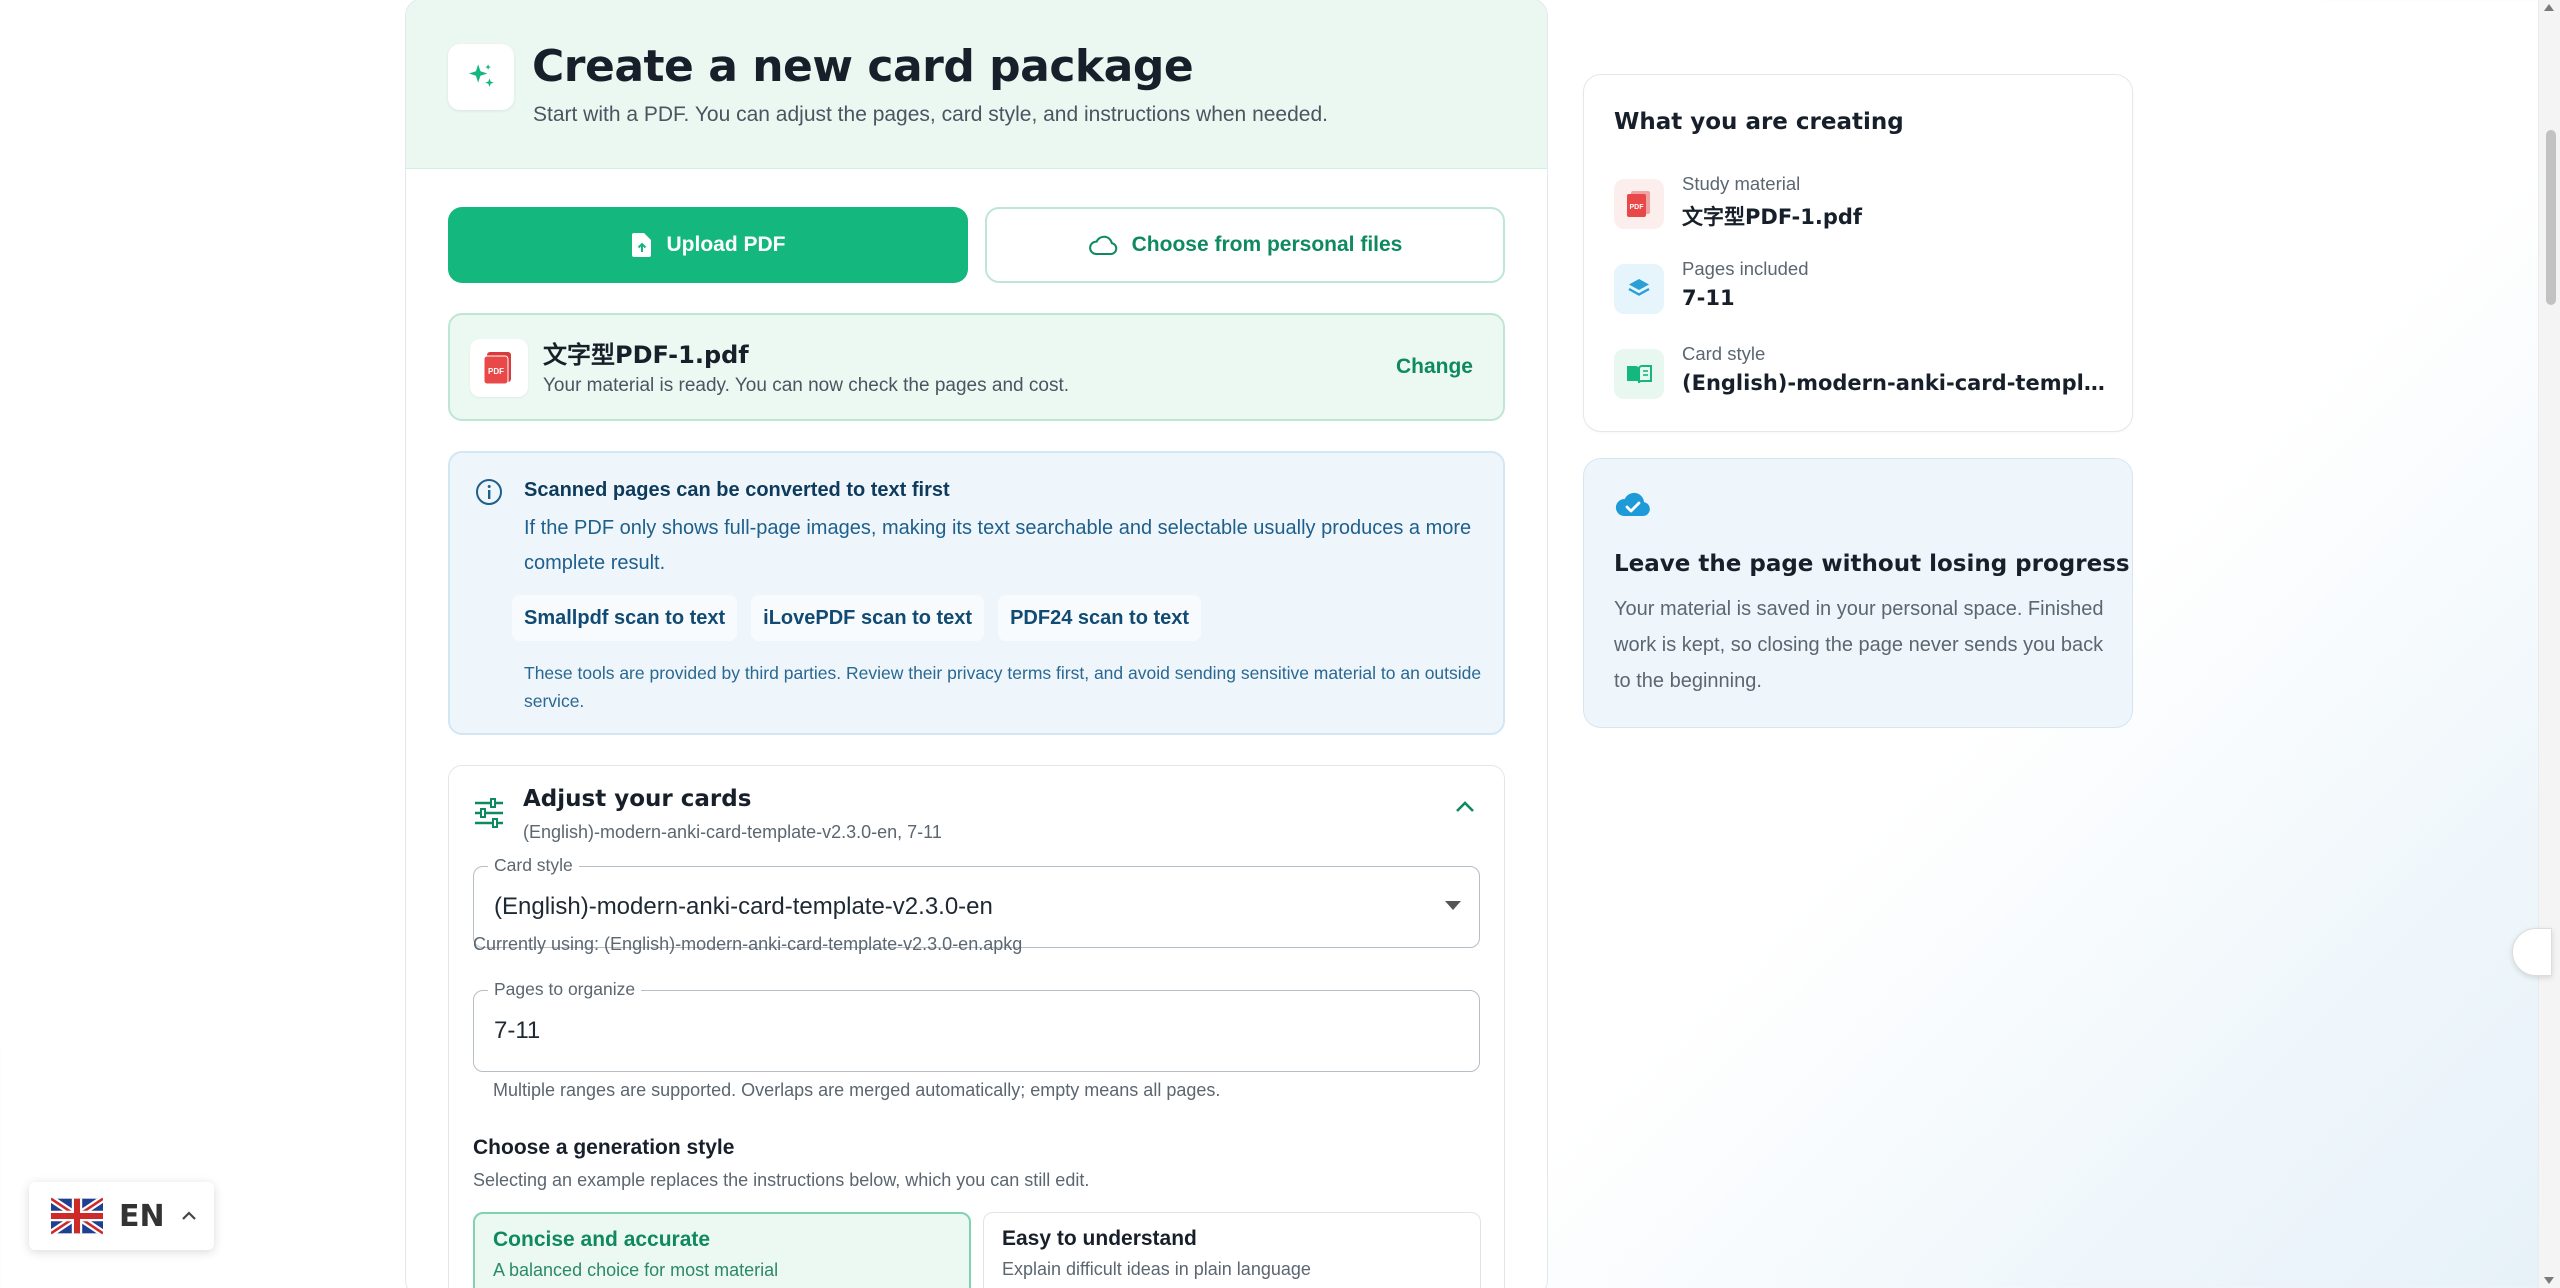 This screenshot has width=2560, height=1288. What do you see at coordinates (625, 618) in the screenshot?
I see `tool-link-smallpdf: Smallpdf scan to text` at bounding box center [625, 618].